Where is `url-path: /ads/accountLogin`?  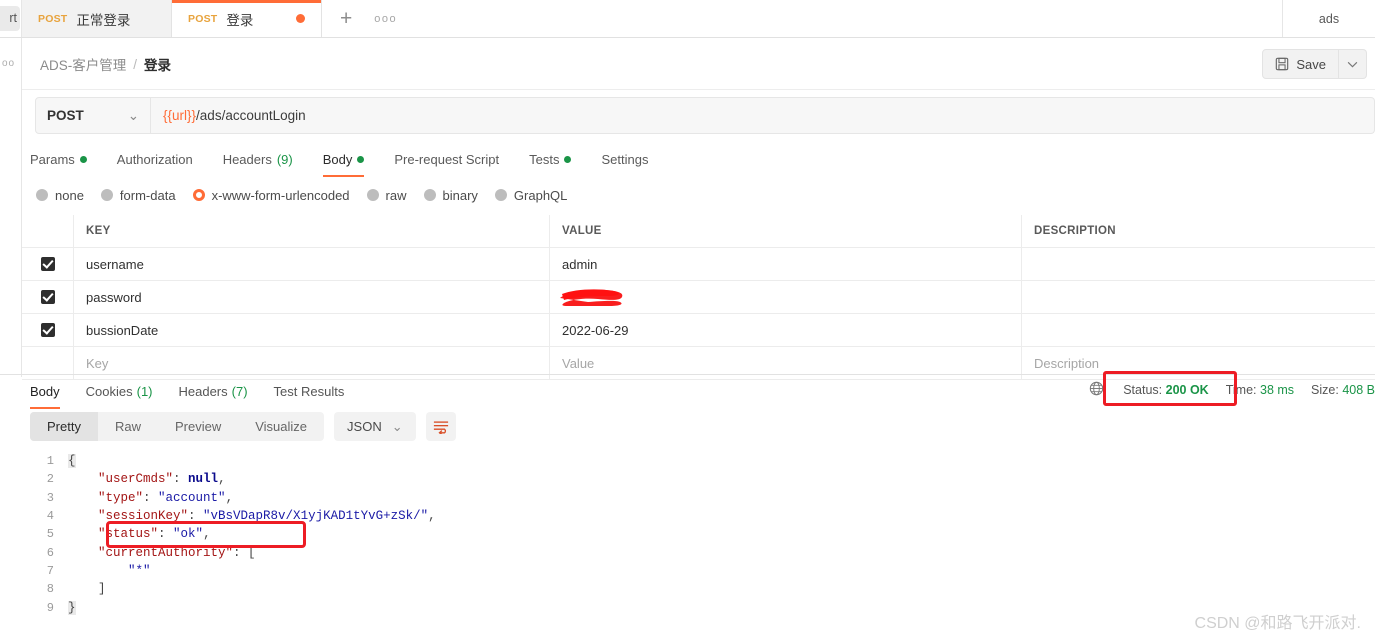 url-path: /ads/accountLogin is located at coordinates (251, 115).